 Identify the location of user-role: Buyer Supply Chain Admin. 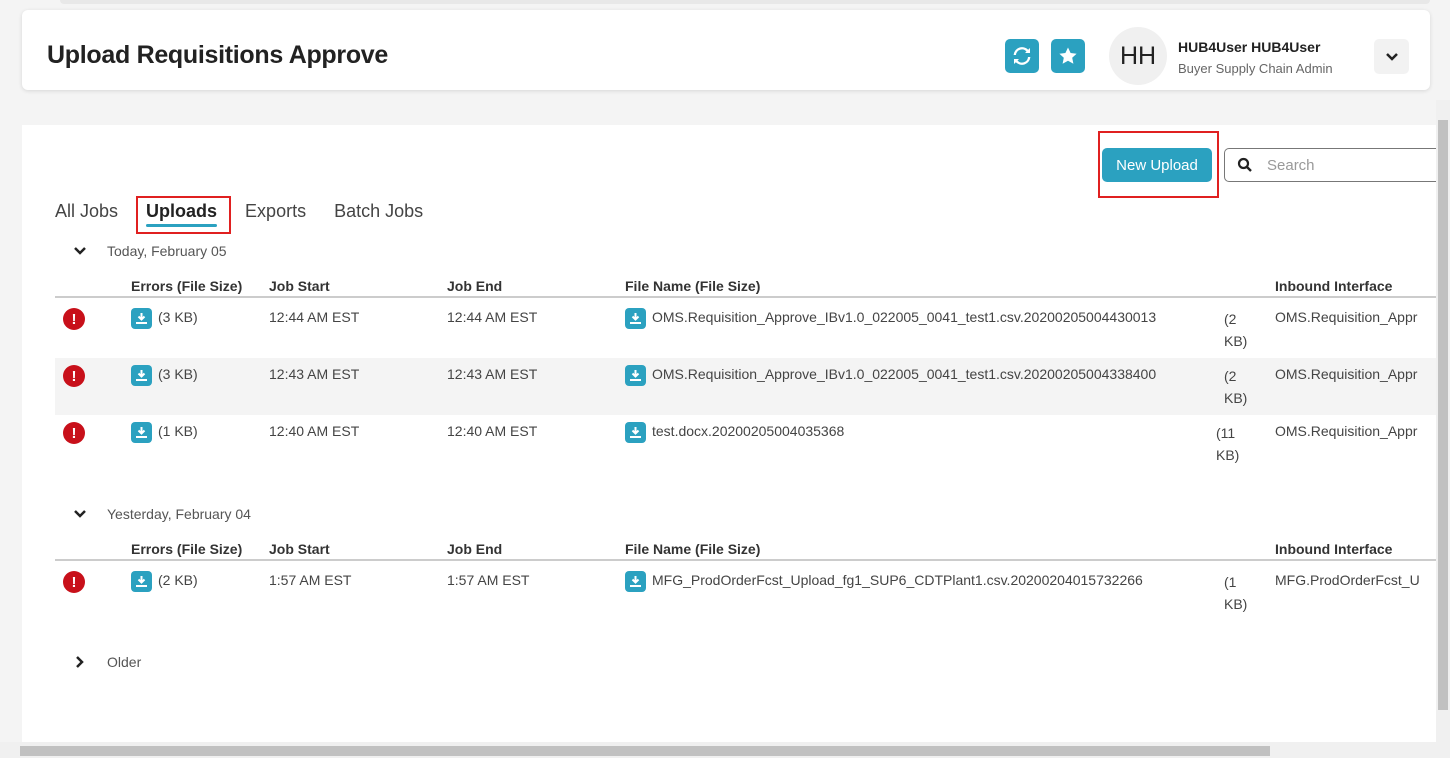
(1255, 68).